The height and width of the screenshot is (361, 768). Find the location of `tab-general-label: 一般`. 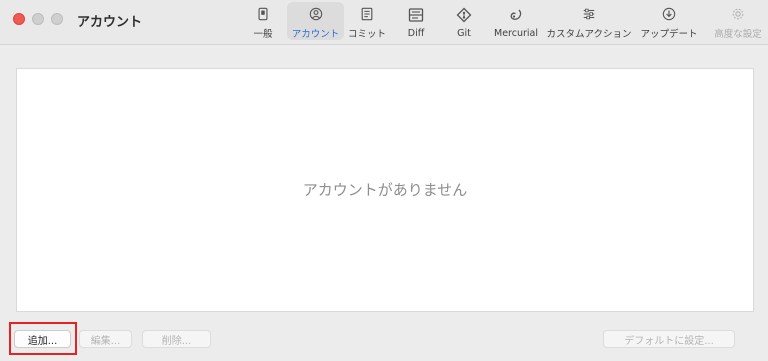

tab-general-label: 一般 is located at coordinates (263, 34).